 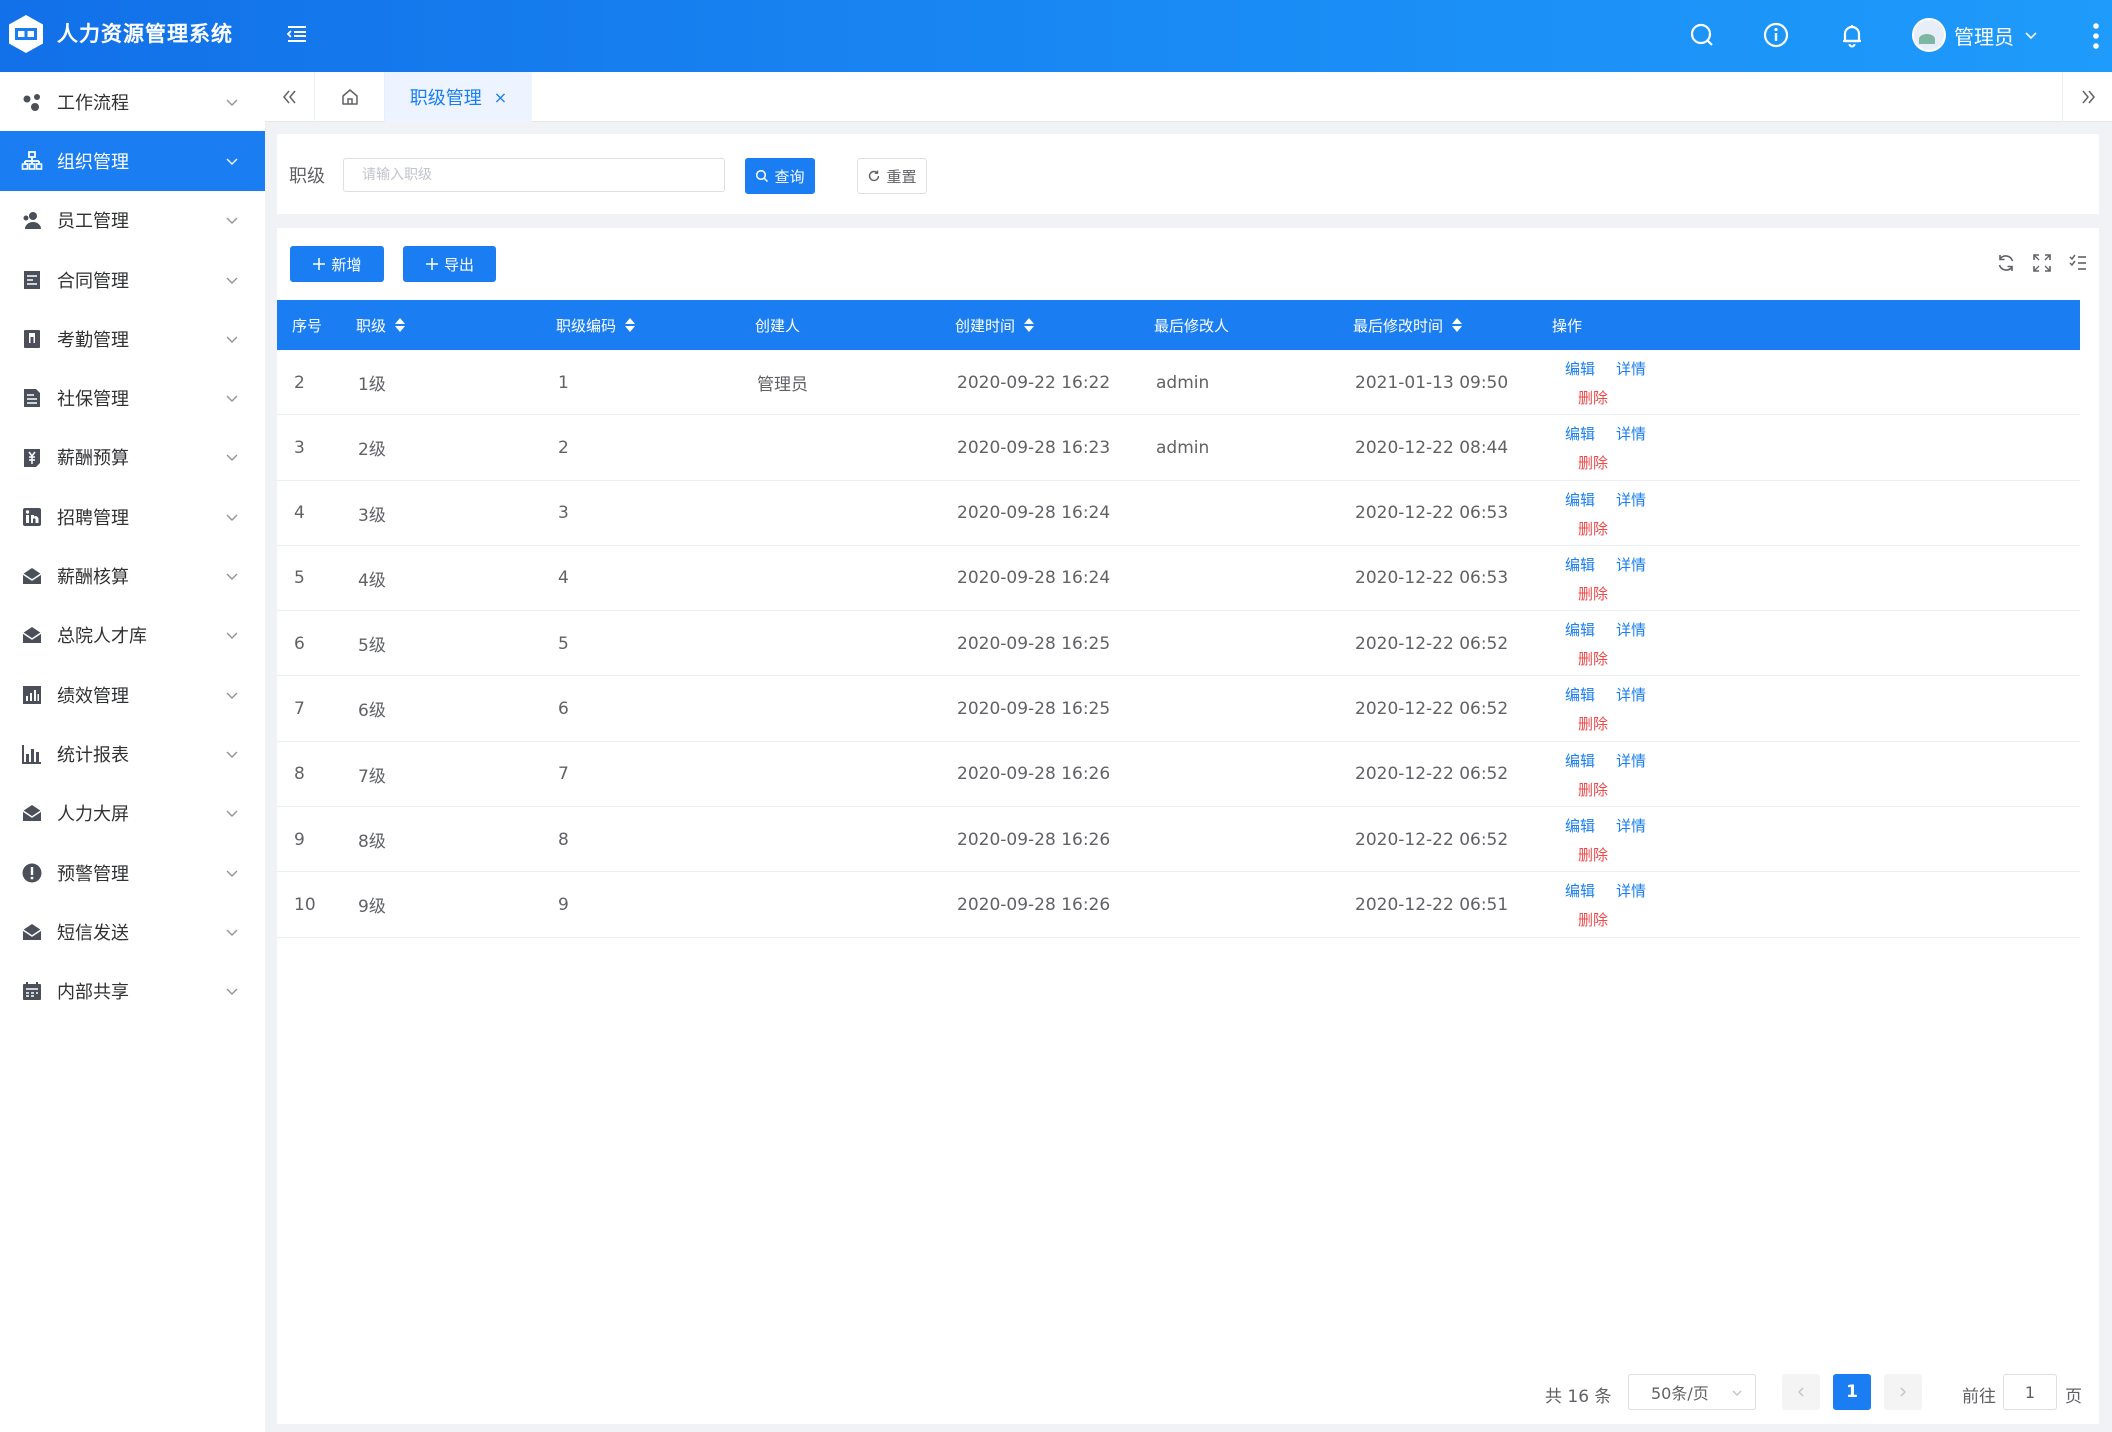 I want to click on query-button: 查询, so click(x=780, y=176).